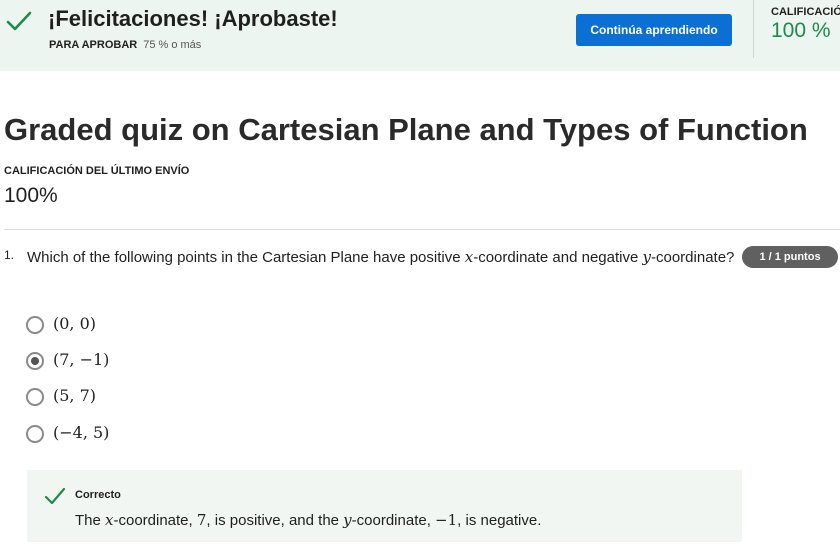  I want to click on continue-learning-button: Continúa aprendiendo, so click(654, 30).